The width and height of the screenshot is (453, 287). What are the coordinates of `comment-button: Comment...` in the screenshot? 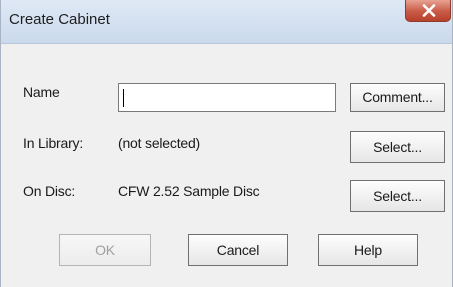 It's located at (397, 97).